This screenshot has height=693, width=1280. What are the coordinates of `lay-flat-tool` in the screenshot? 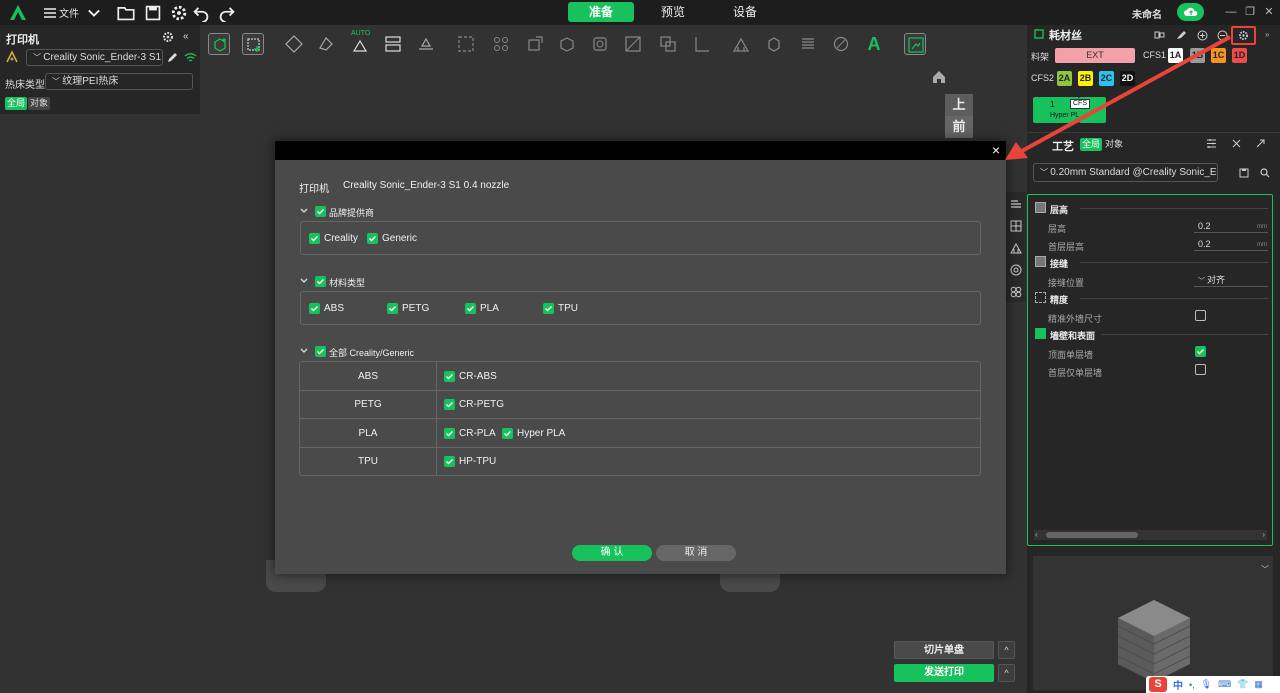 It's located at (426, 44).